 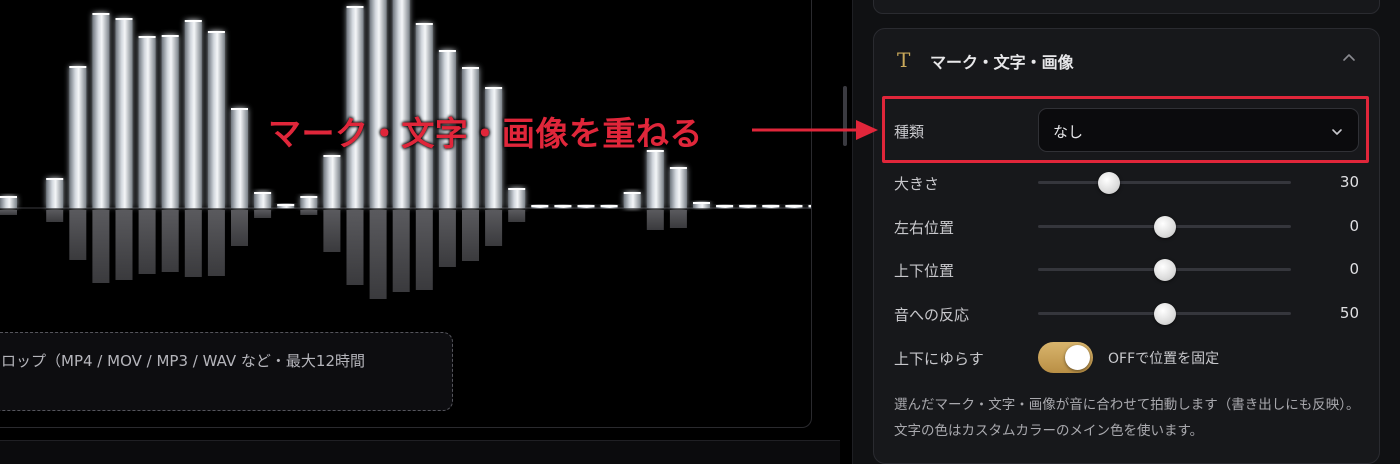 What do you see at coordinates (485, 133) in the screenshot?
I see `annotation-text: マーク・文字・画像を重ねる` at bounding box center [485, 133].